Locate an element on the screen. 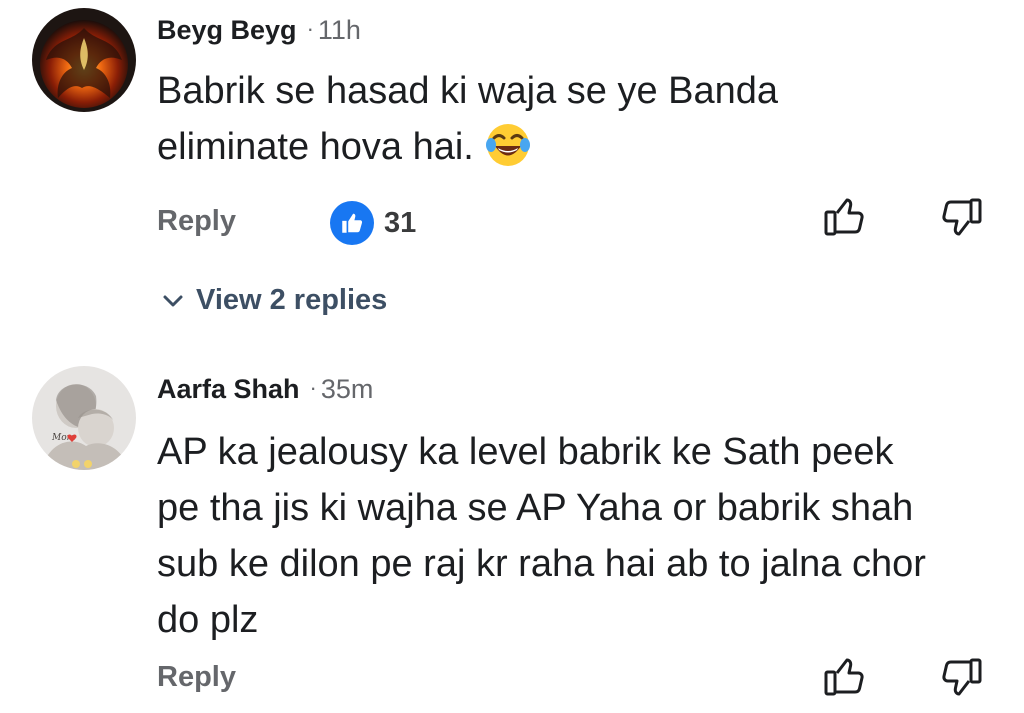 This screenshot has height=713, width=1024. view-replies-button: View 2 replies is located at coordinates (274, 300).